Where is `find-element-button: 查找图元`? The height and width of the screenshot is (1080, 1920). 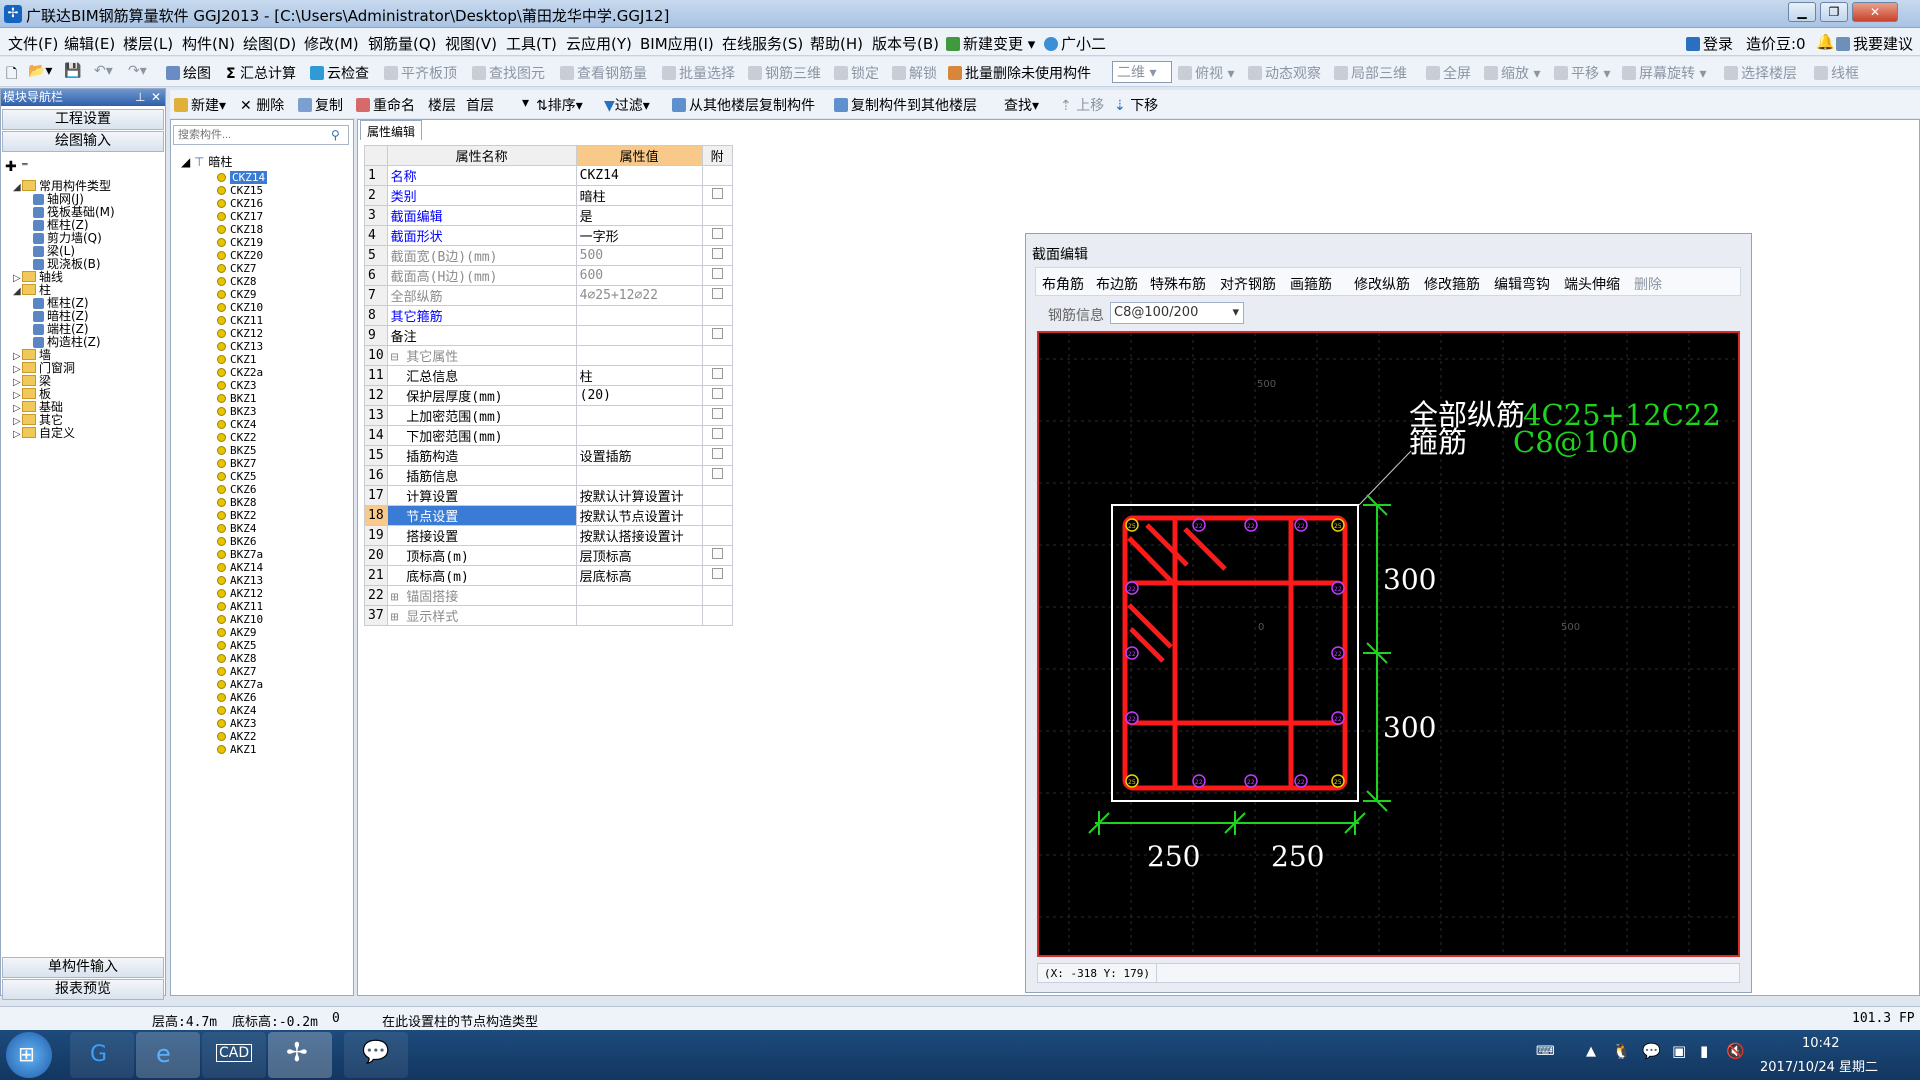 find-element-button: 查找图元 is located at coordinates (508, 73).